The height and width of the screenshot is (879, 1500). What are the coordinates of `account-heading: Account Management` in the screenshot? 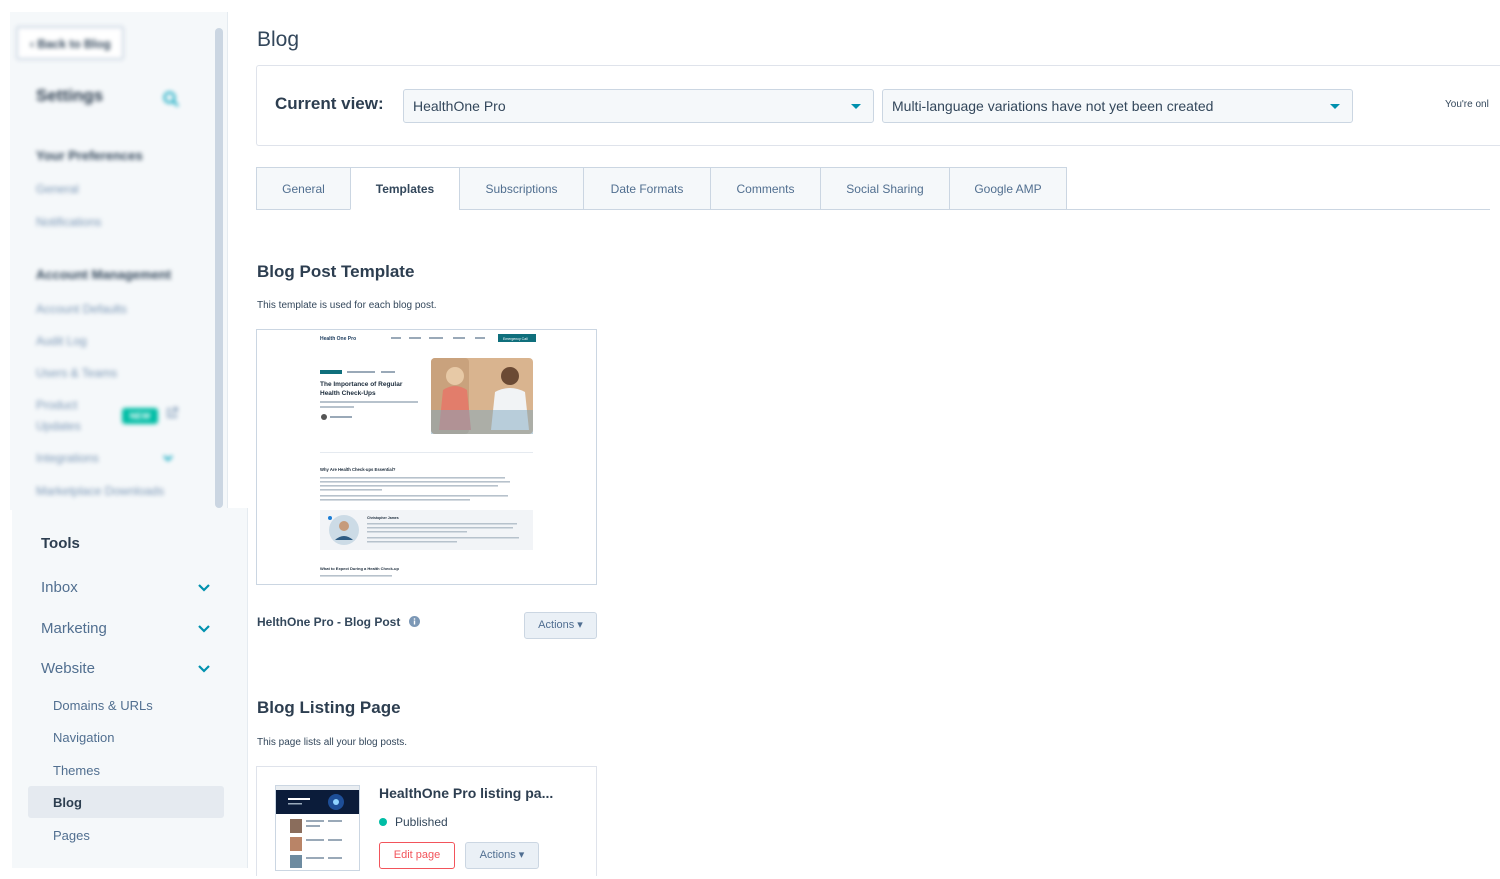 It's located at (104, 274).